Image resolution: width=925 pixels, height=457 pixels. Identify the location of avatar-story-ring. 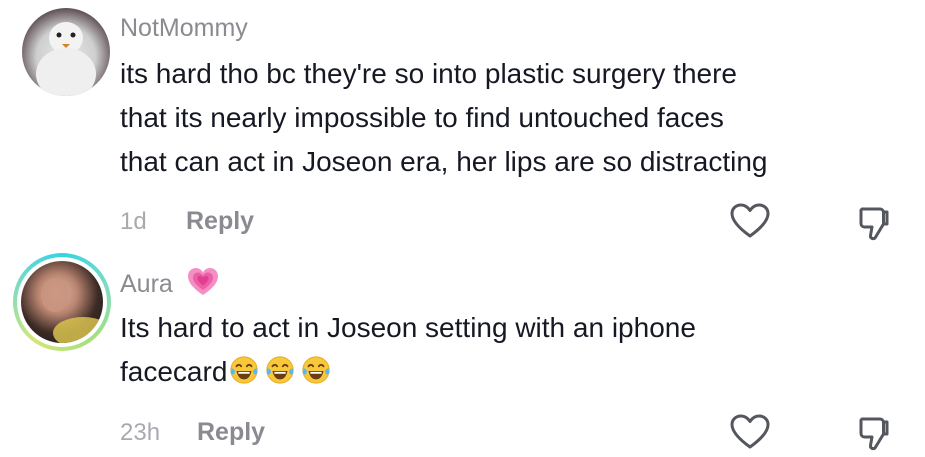
(62, 302).